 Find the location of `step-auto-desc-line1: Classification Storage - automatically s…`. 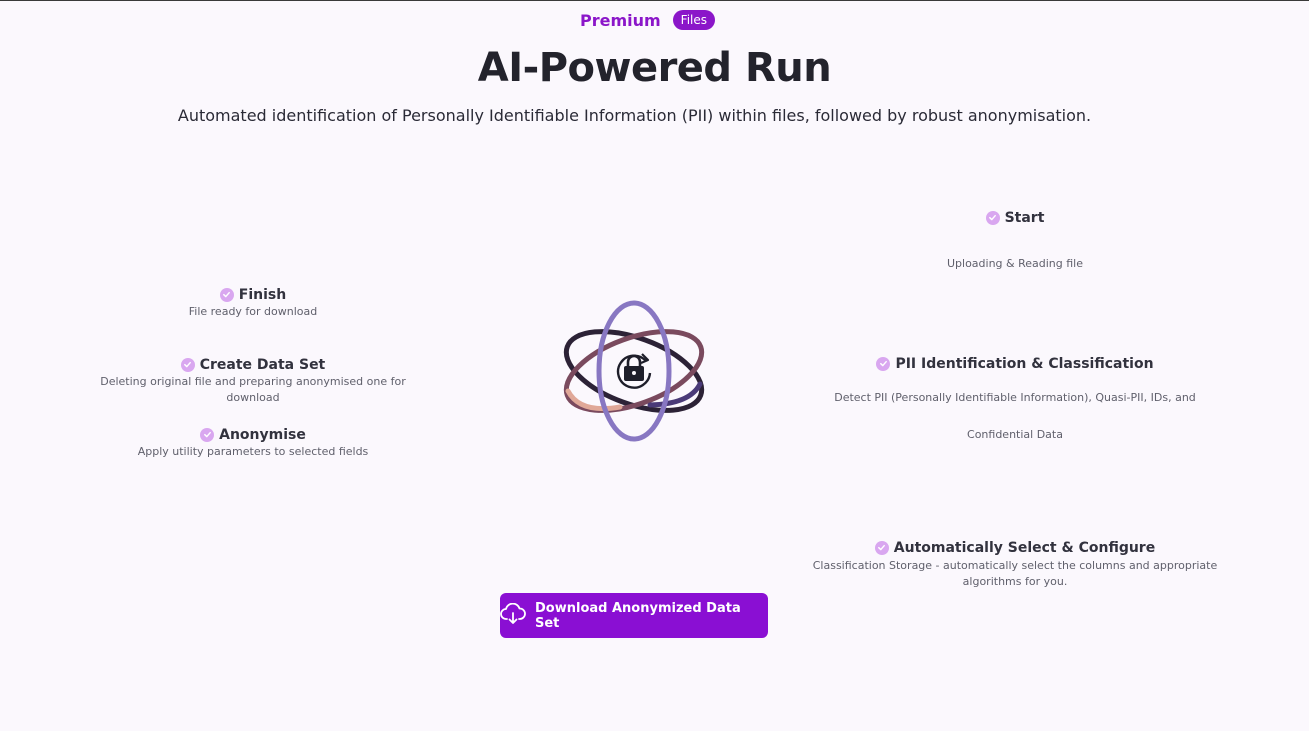

step-auto-desc-line1: Classification Storage - automatically s… is located at coordinates (1015, 565).